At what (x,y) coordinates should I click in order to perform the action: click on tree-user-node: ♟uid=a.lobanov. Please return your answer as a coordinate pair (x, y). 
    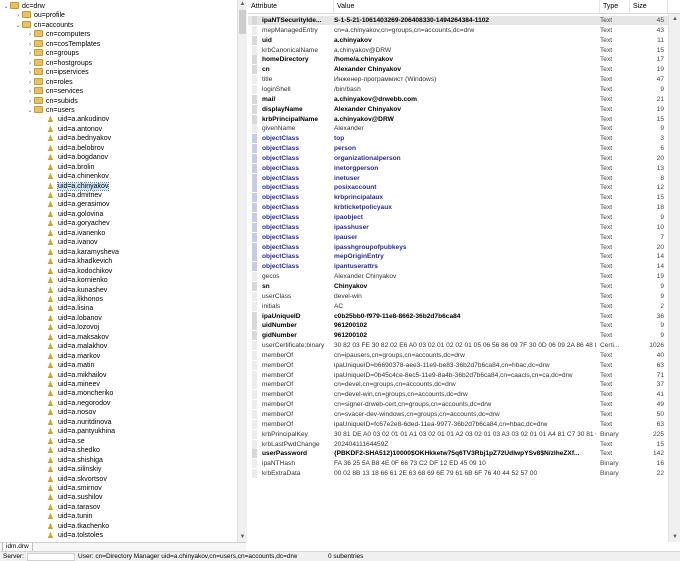
    Looking at the image, I should click on (70, 318).